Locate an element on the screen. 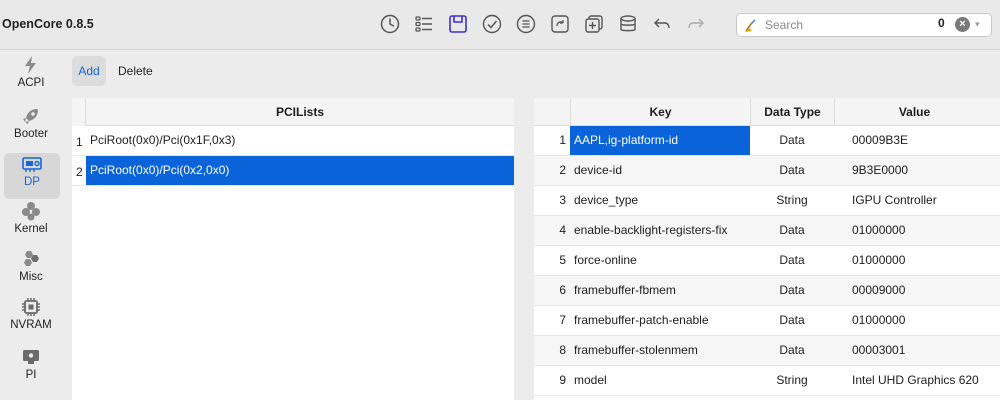  add-button: Add is located at coordinates (89, 71).